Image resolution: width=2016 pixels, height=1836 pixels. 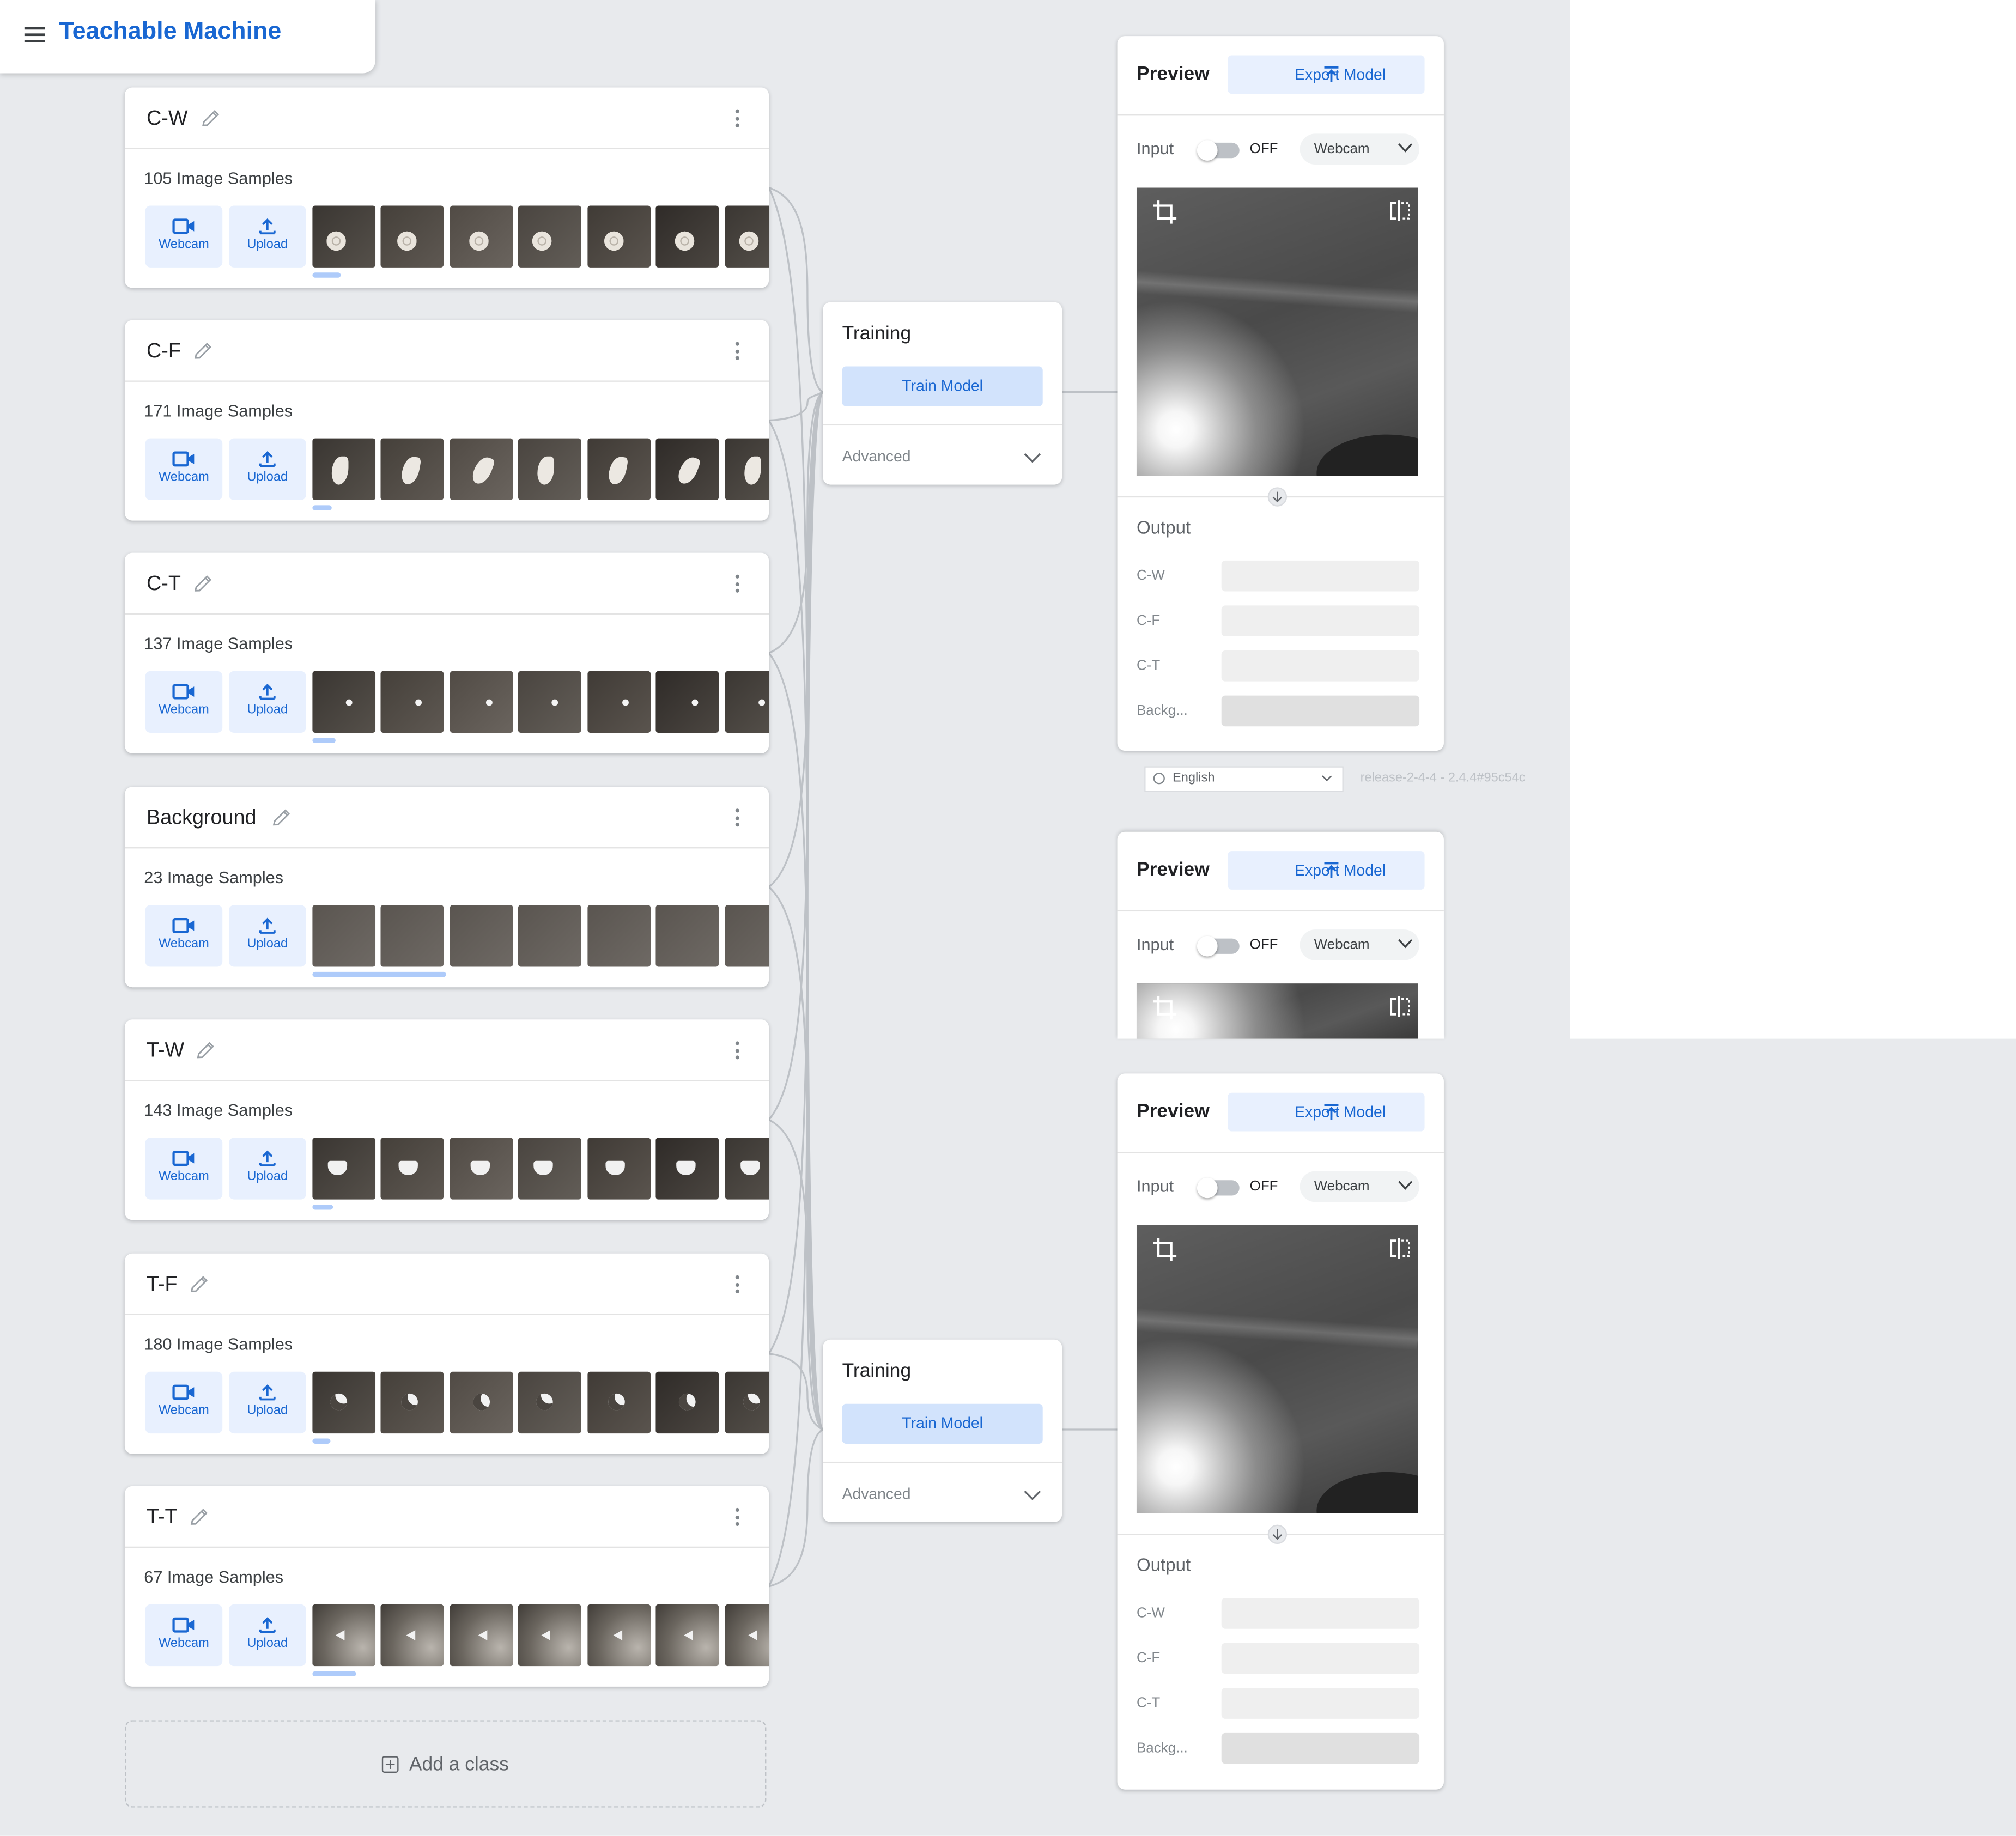 I want to click on class-name: C-F, so click(x=164, y=352).